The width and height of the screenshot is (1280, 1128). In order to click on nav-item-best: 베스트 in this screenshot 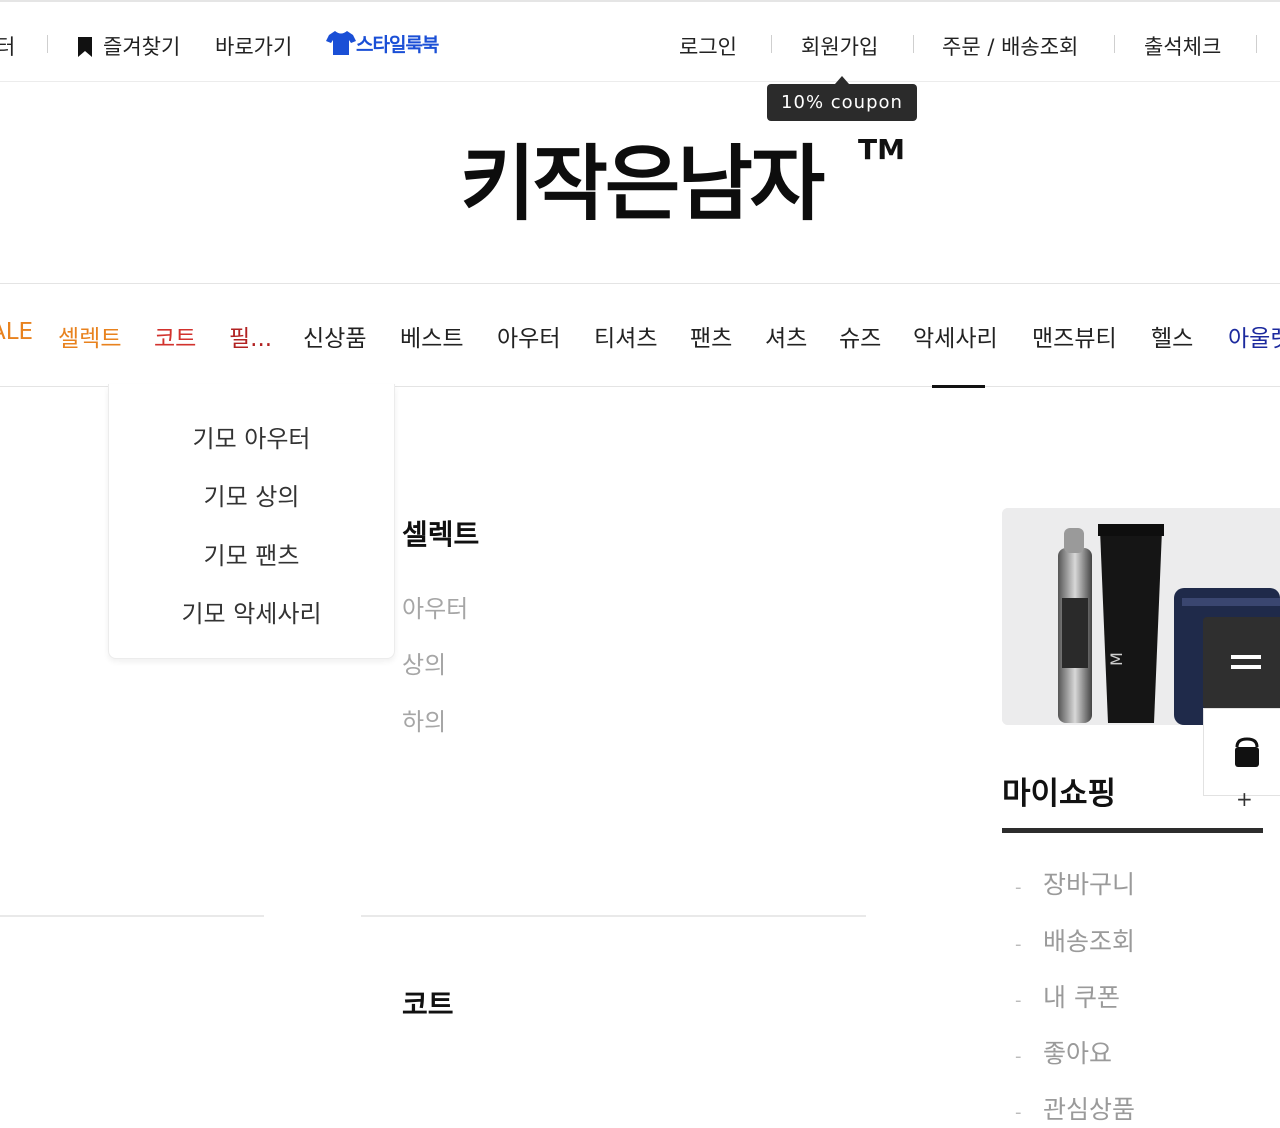, I will do `click(431, 336)`.